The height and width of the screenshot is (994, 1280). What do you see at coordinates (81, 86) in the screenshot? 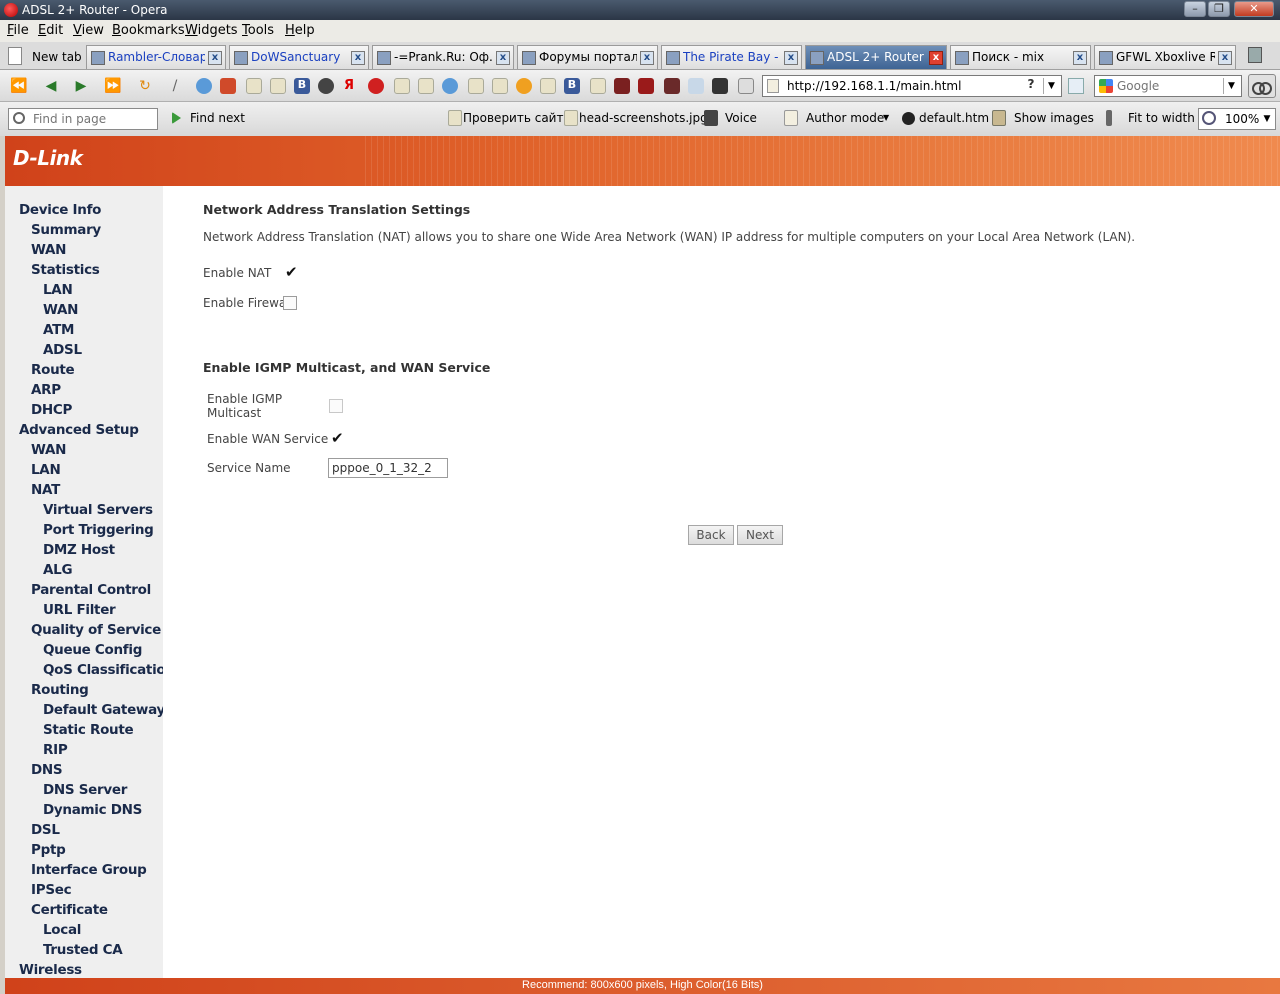
I see `forward-icon: ▶` at bounding box center [81, 86].